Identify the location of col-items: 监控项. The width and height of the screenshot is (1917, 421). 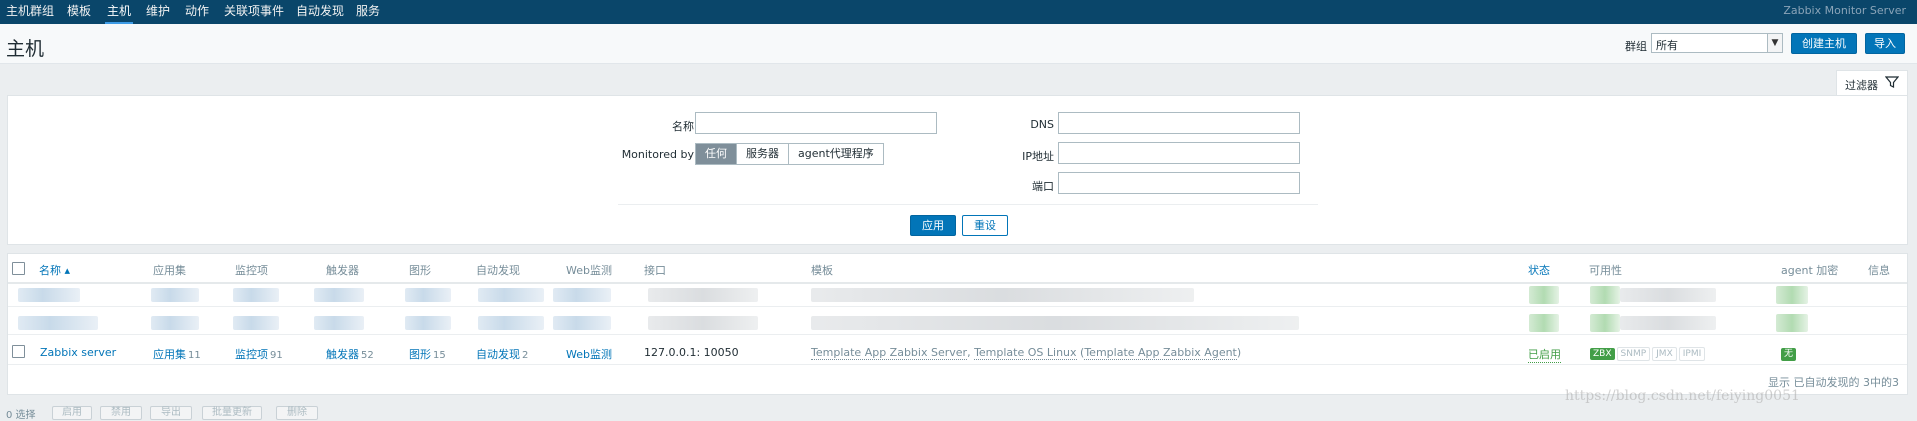
(251, 270).